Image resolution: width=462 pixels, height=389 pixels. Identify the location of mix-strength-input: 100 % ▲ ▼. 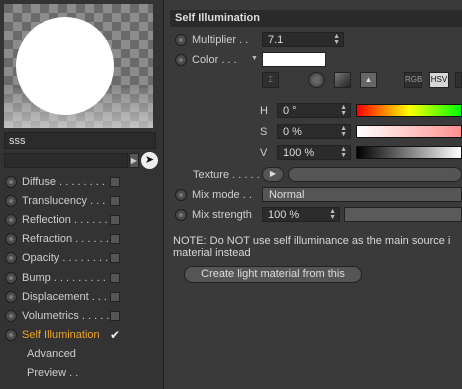
(301, 214).